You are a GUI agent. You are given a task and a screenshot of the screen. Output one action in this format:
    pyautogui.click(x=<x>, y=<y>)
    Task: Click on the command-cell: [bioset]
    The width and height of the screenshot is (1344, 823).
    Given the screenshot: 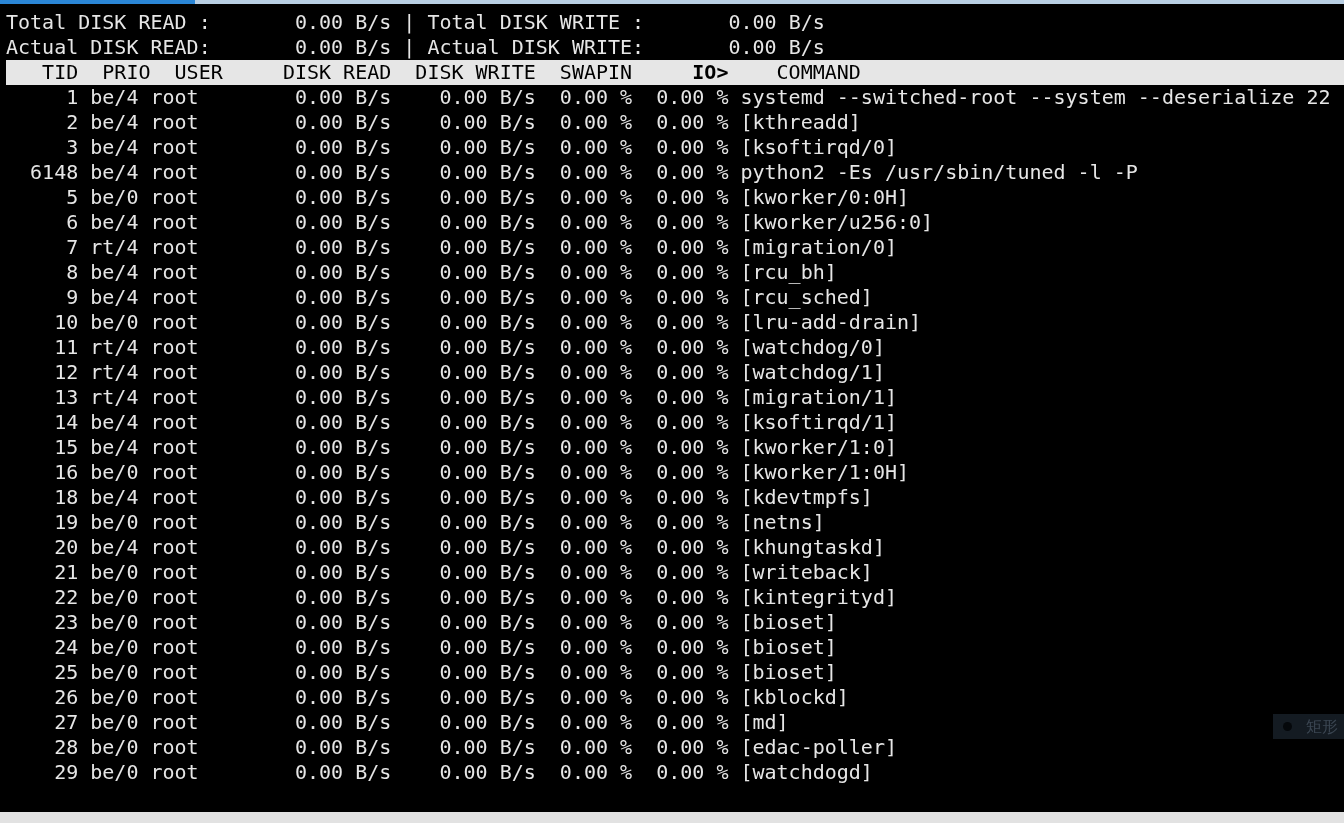 What is the action you would take?
    pyautogui.click(x=788, y=622)
    